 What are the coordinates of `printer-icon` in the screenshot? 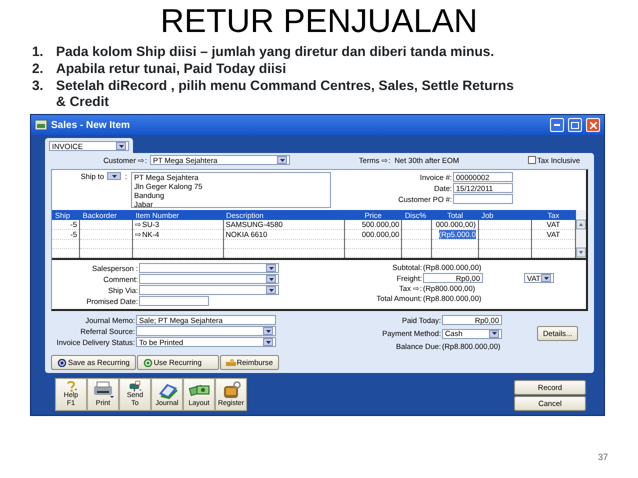 It's located at (103, 390).